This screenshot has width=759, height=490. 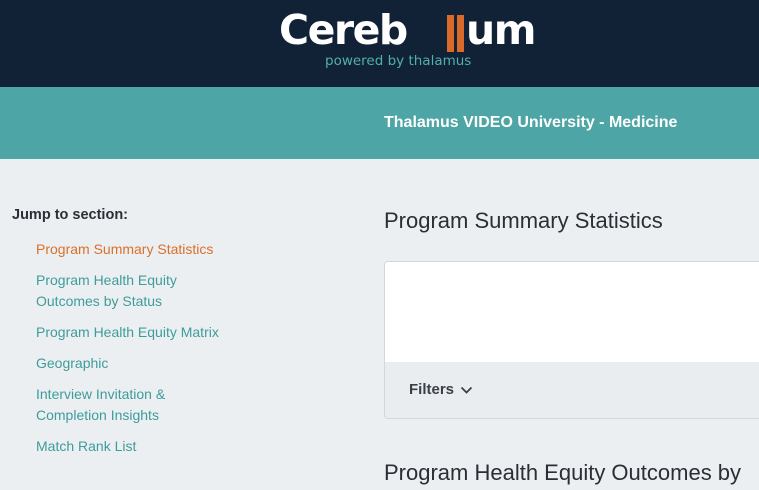 I want to click on nav-link-health-equity-matrix: Program Health Equity Matrix, so click(x=136, y=332).